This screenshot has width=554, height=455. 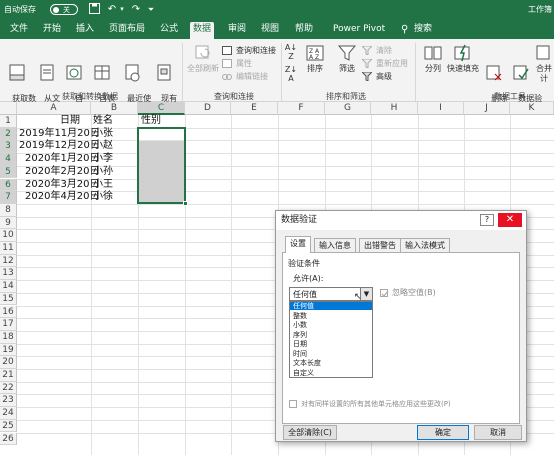 What do you see at coordinates (254, 108) in the screenshot?
I see `column-header-e: E` at bounding box center [254, 108].